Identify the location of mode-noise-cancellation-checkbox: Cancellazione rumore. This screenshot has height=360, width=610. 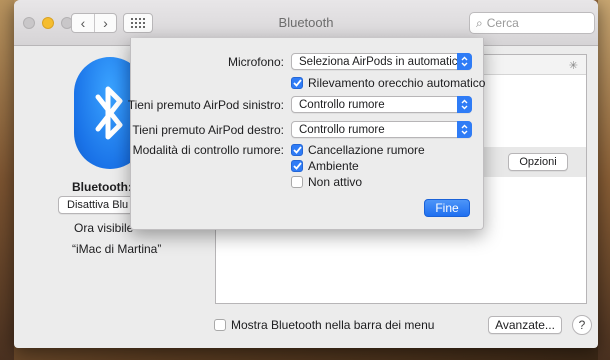
(358, 150).